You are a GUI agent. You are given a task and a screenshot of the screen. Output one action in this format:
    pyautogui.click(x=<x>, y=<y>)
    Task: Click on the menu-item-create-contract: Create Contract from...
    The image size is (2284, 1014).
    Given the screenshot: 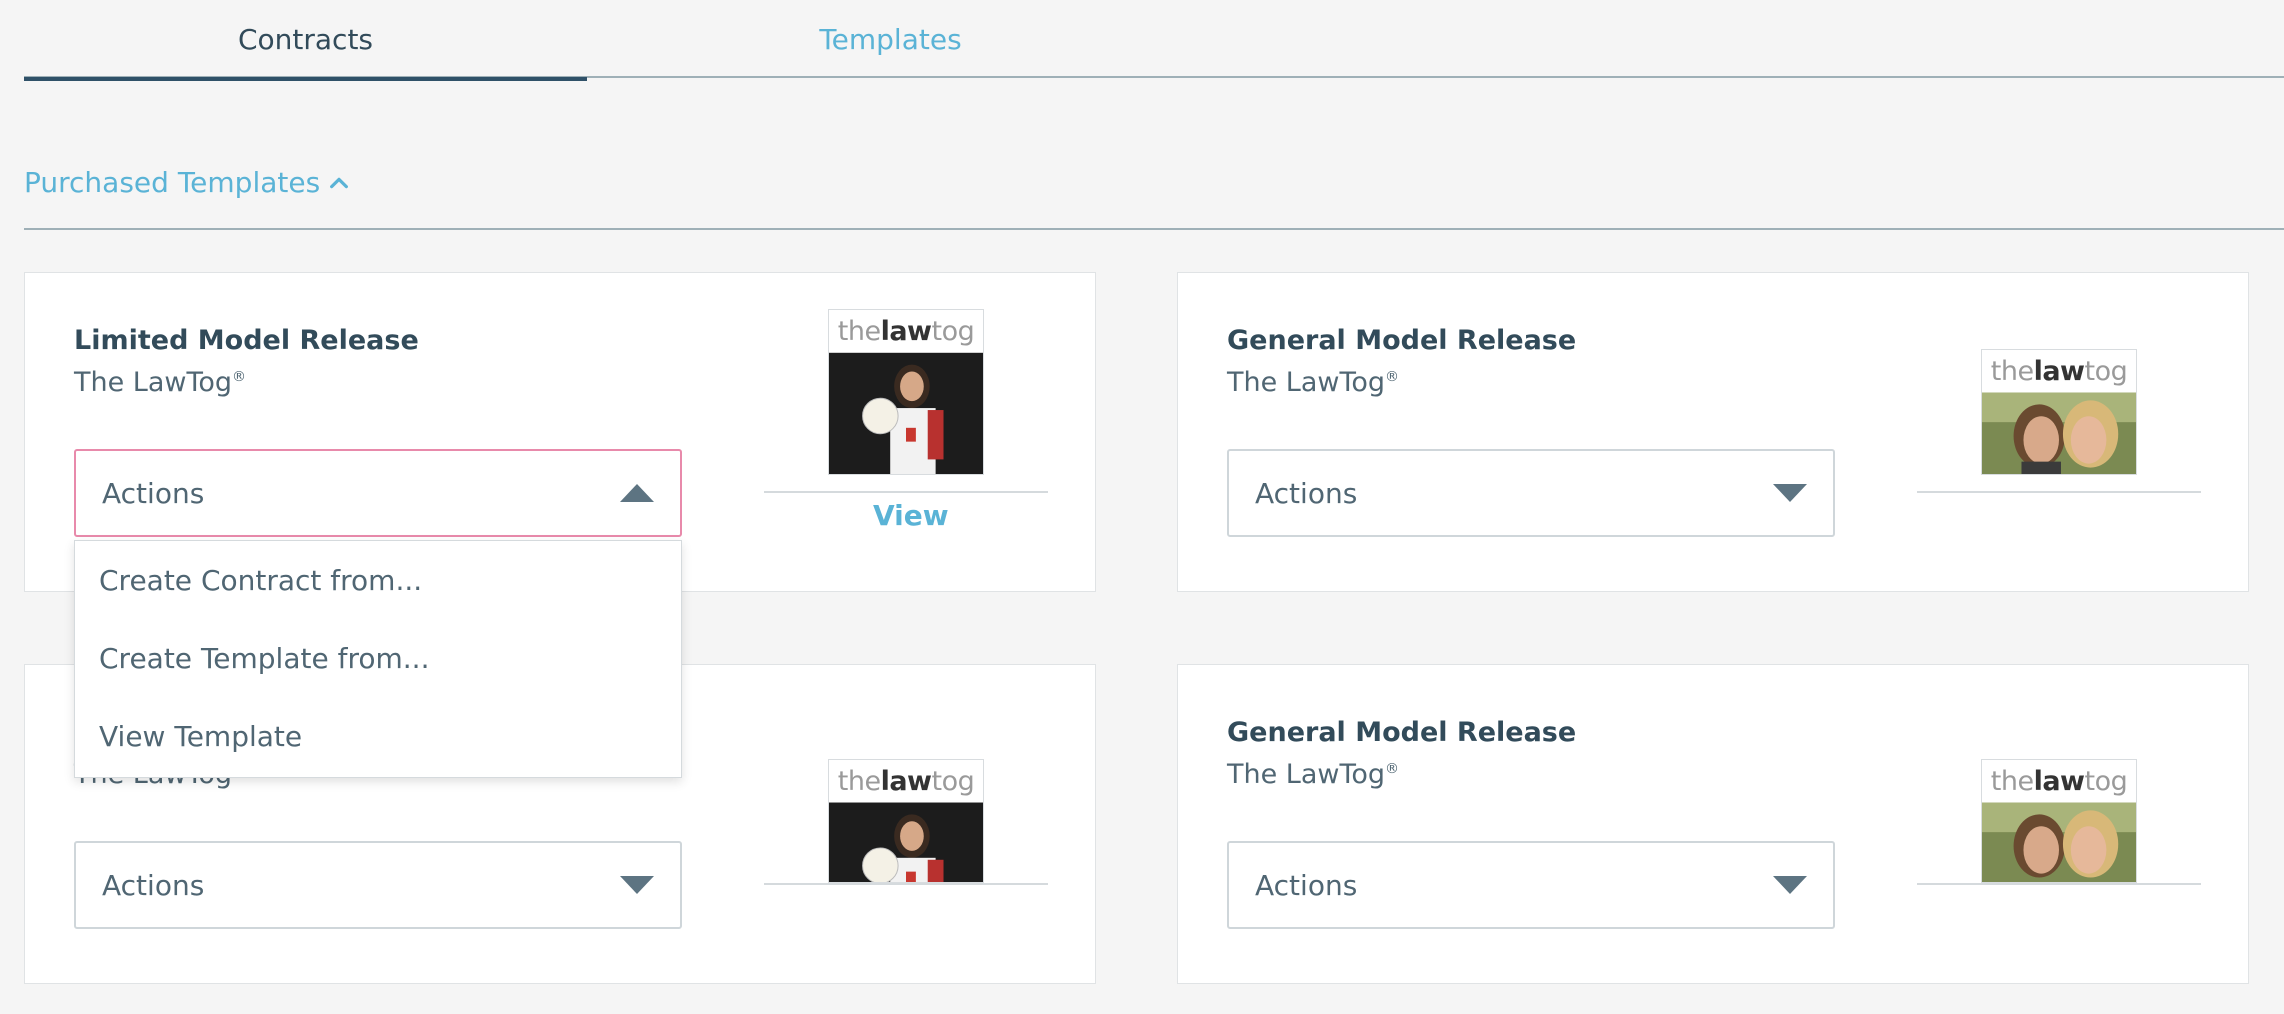 What is the action you would take?
    pyautogui.click(x=378, y=580)
    